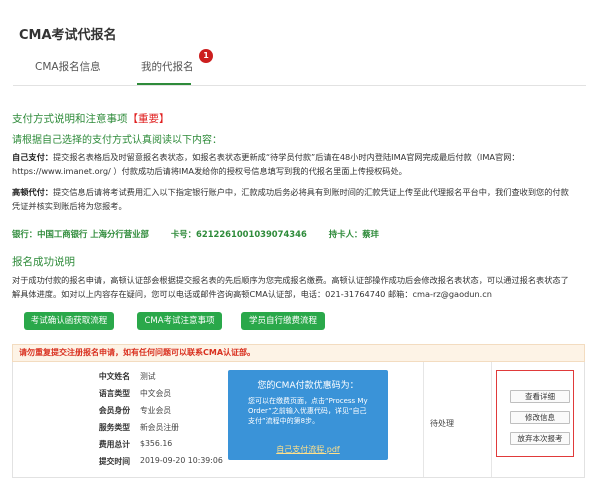 Image resolution: width=600 pixels, height=489 pixels. I want to click on tab-cma-registration-info: CMA报名信息, so click(68, 66).